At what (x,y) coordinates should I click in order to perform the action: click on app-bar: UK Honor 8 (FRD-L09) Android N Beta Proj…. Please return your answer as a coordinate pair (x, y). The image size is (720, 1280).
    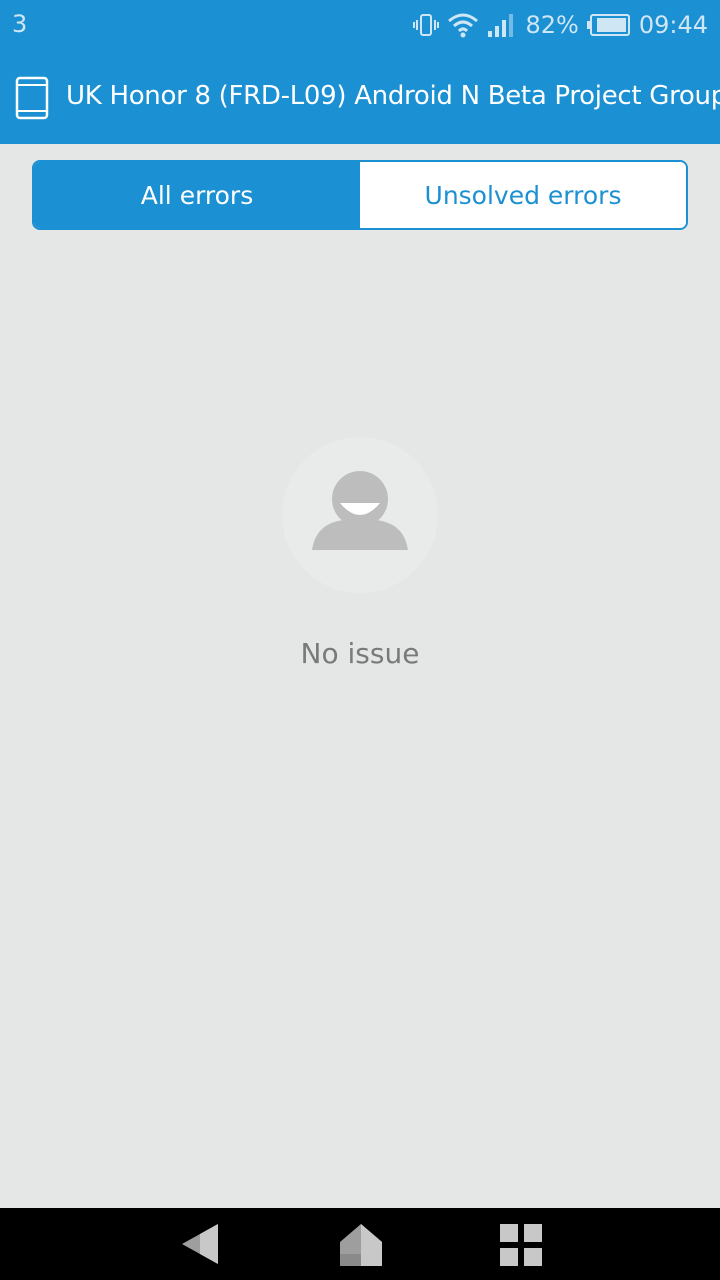
    Looking at the image, I should click on (360, 97).